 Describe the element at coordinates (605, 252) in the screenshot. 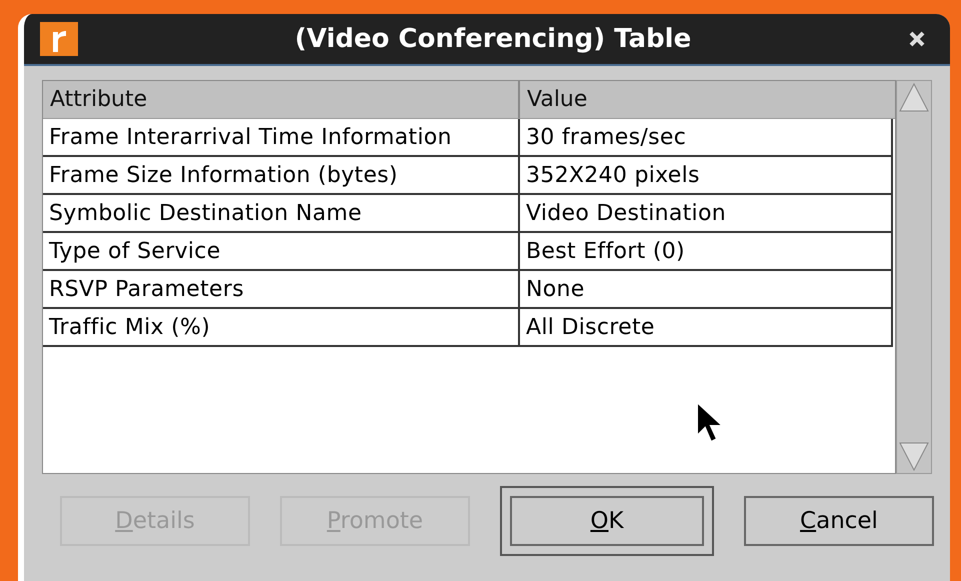

I see `table-cell-text: Best Effort (0)` at that location.